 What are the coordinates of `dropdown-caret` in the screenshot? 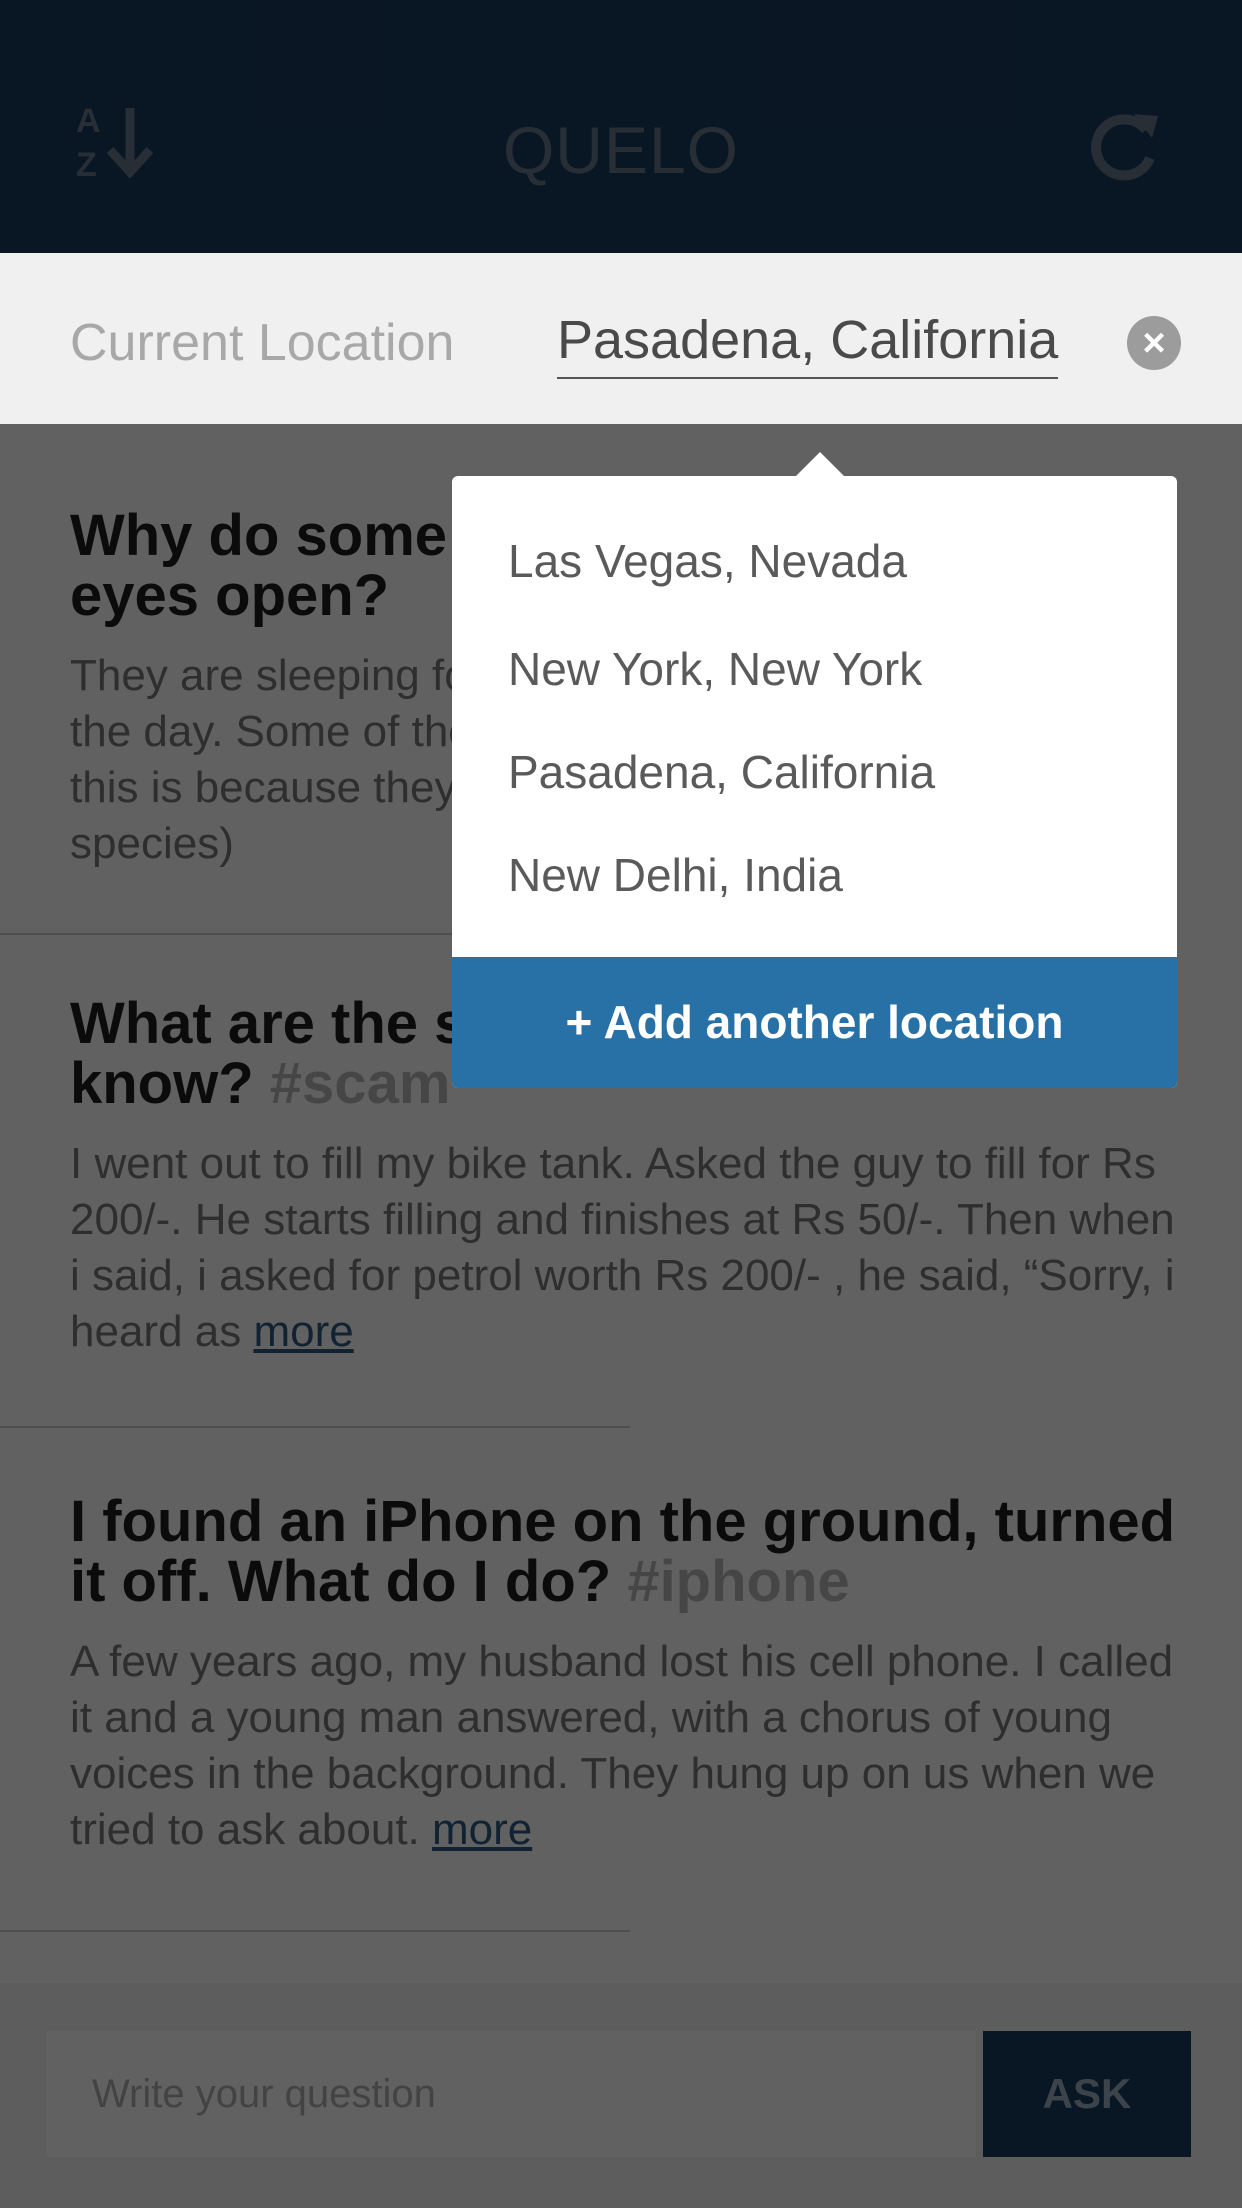 It's located at (820, 464).